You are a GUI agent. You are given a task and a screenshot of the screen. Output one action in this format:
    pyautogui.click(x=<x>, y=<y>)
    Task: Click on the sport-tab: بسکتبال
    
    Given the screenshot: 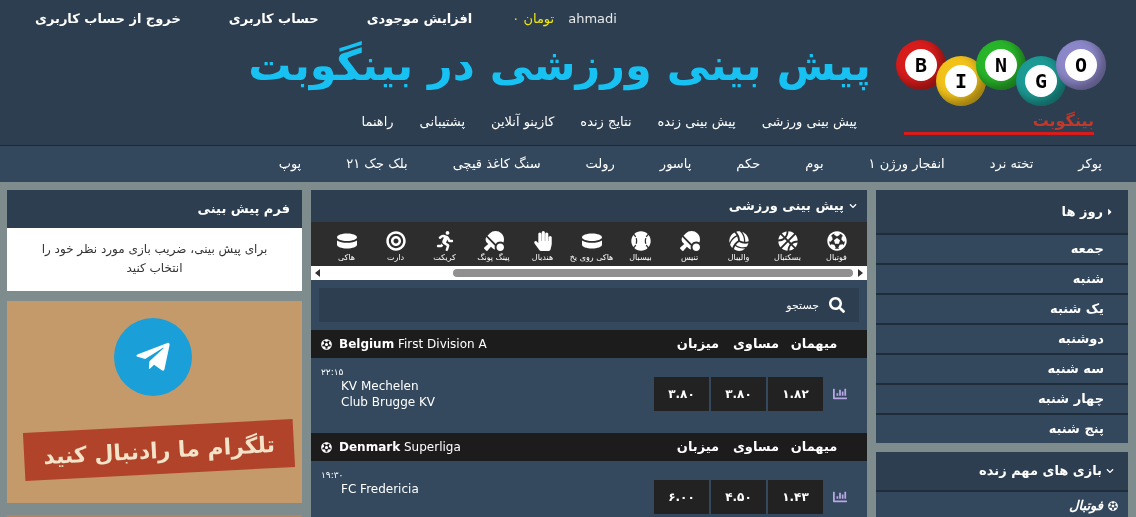 What is the action you would take?
    pyautogui.click(x=787, y=244)
    